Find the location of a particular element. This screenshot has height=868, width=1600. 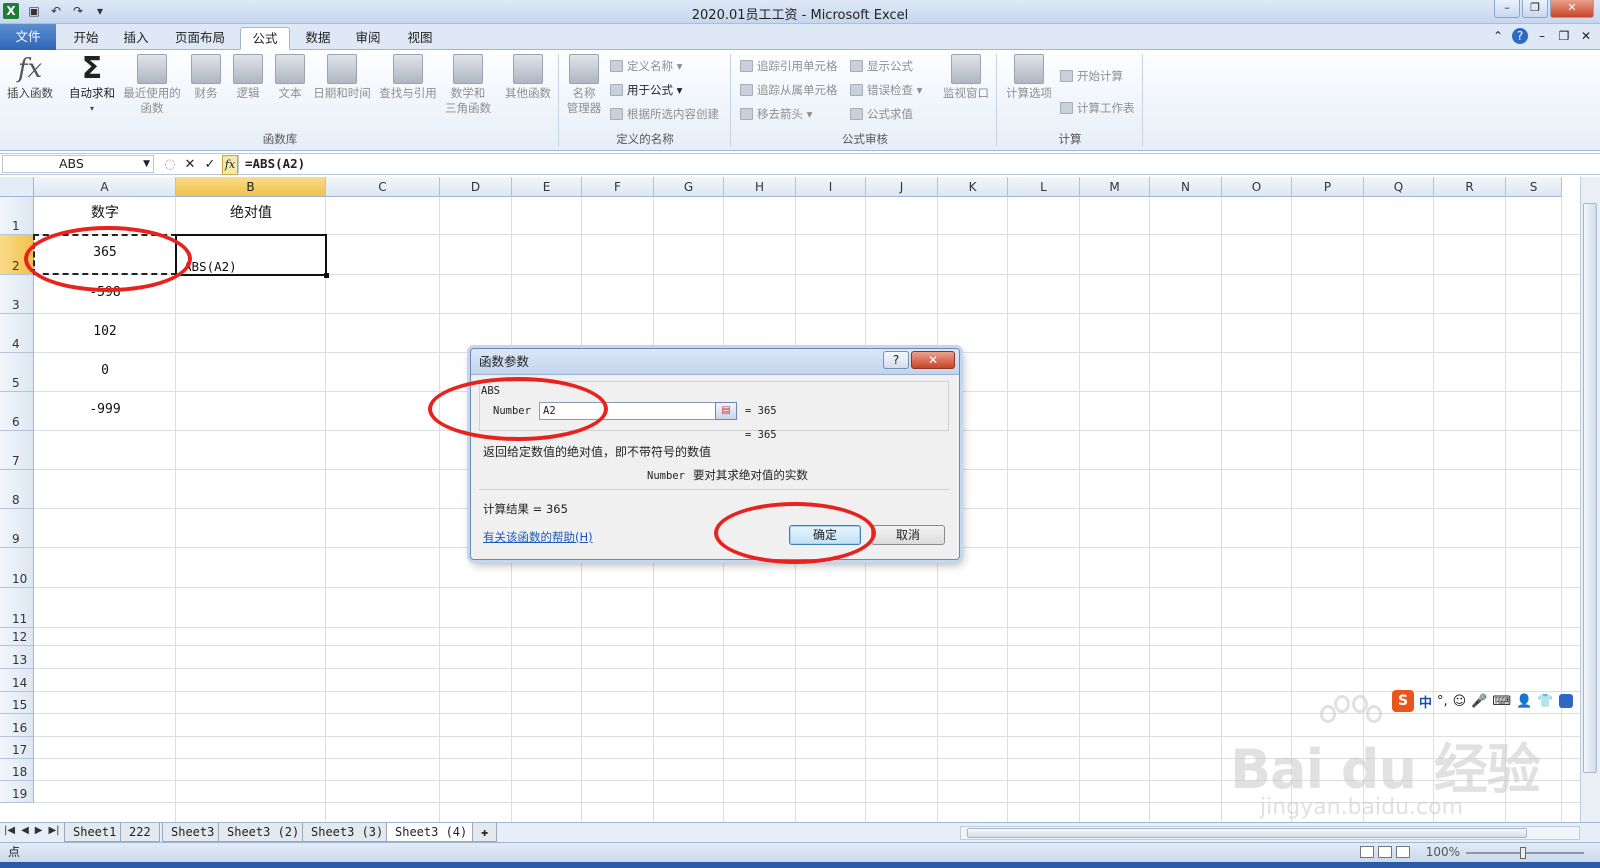

tab-formulas: 公式 is located at coordinates (265, 38).